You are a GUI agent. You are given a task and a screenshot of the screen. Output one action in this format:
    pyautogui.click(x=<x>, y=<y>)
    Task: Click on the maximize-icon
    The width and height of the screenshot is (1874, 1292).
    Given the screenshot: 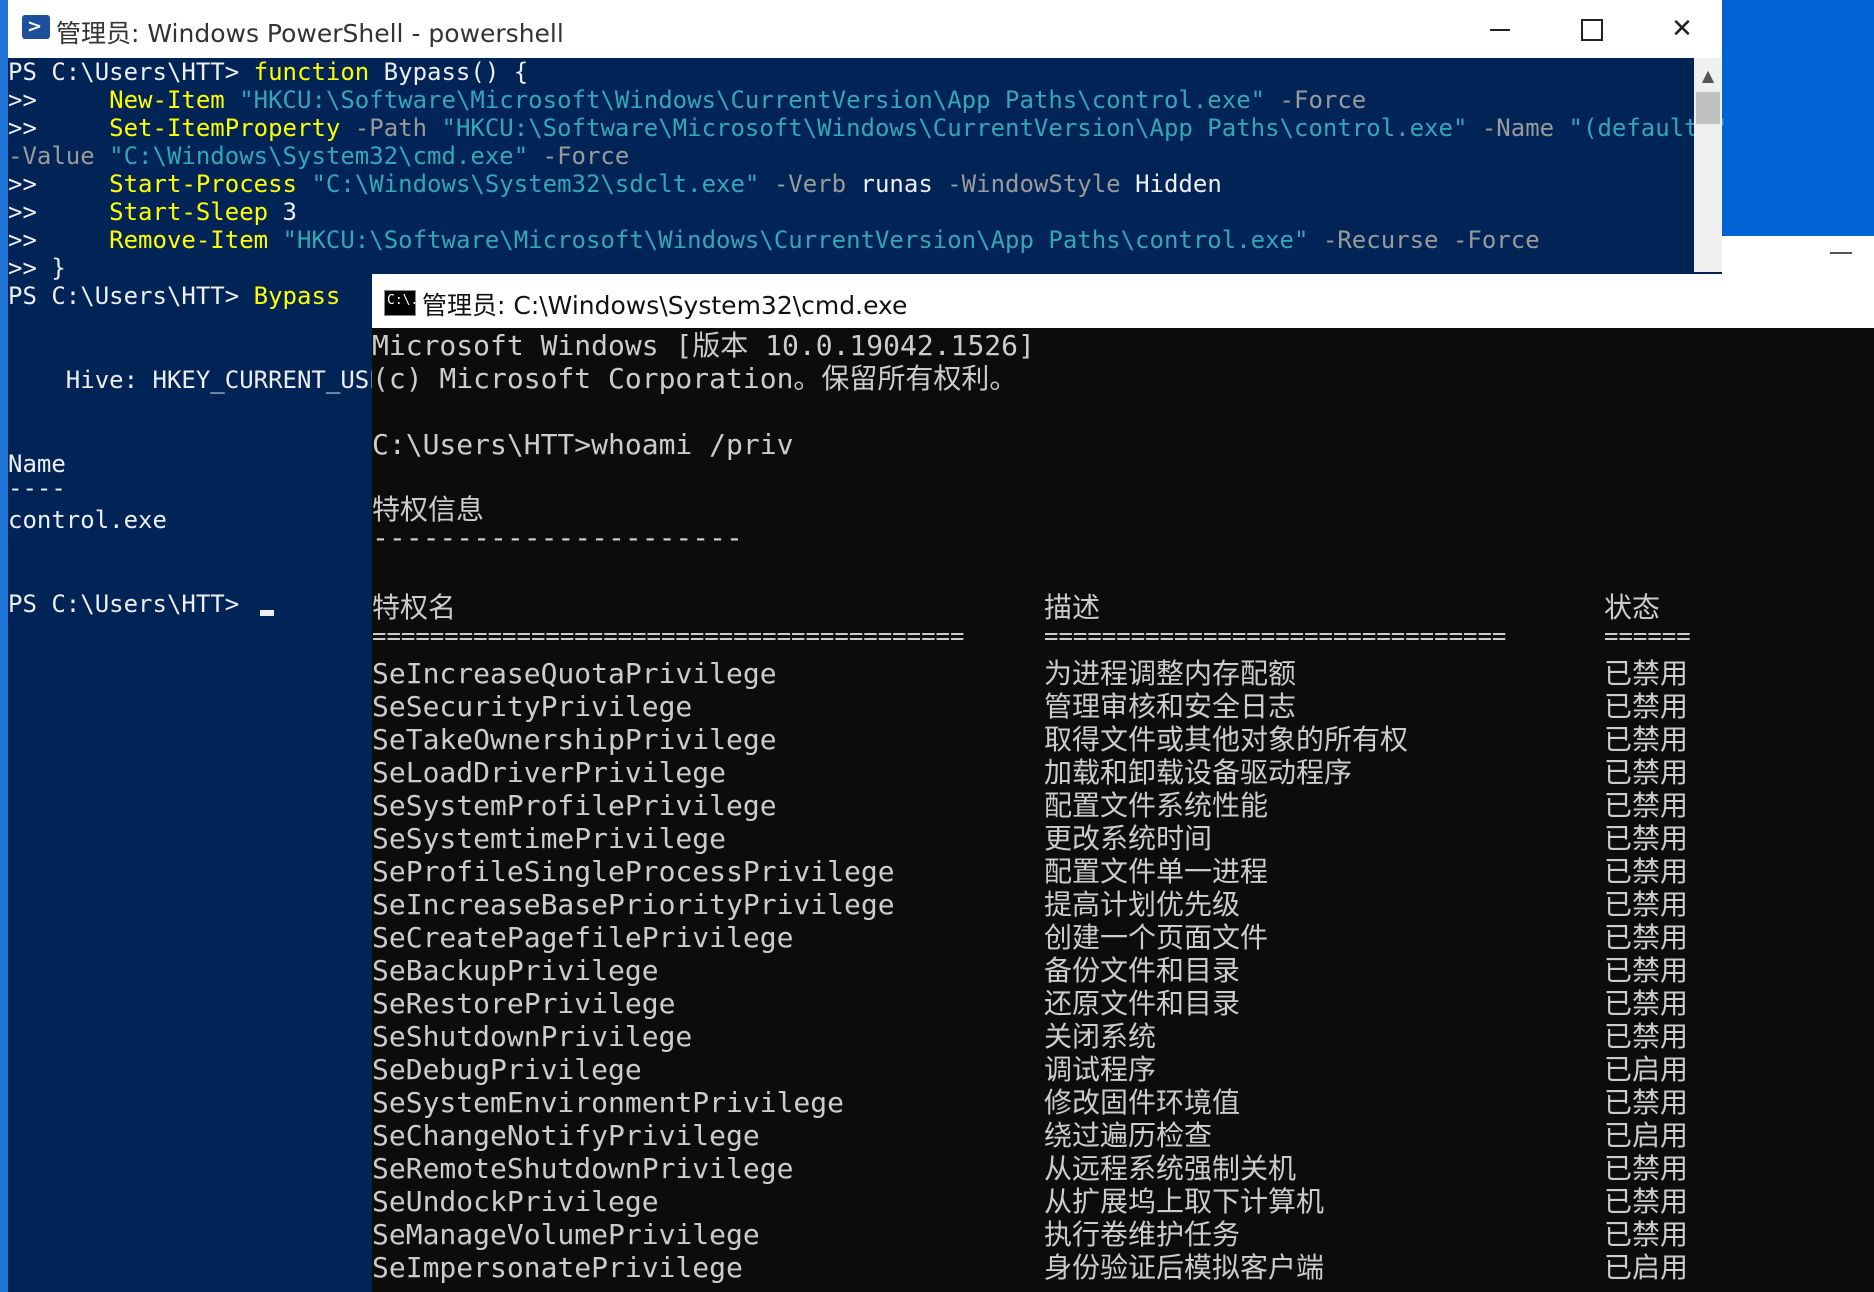 What is the action you would take?
    pyautogui.click(x=1592, y=30)
    